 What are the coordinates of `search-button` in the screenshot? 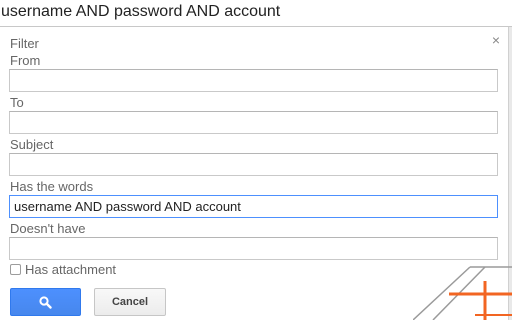 It's located at (45, 302).